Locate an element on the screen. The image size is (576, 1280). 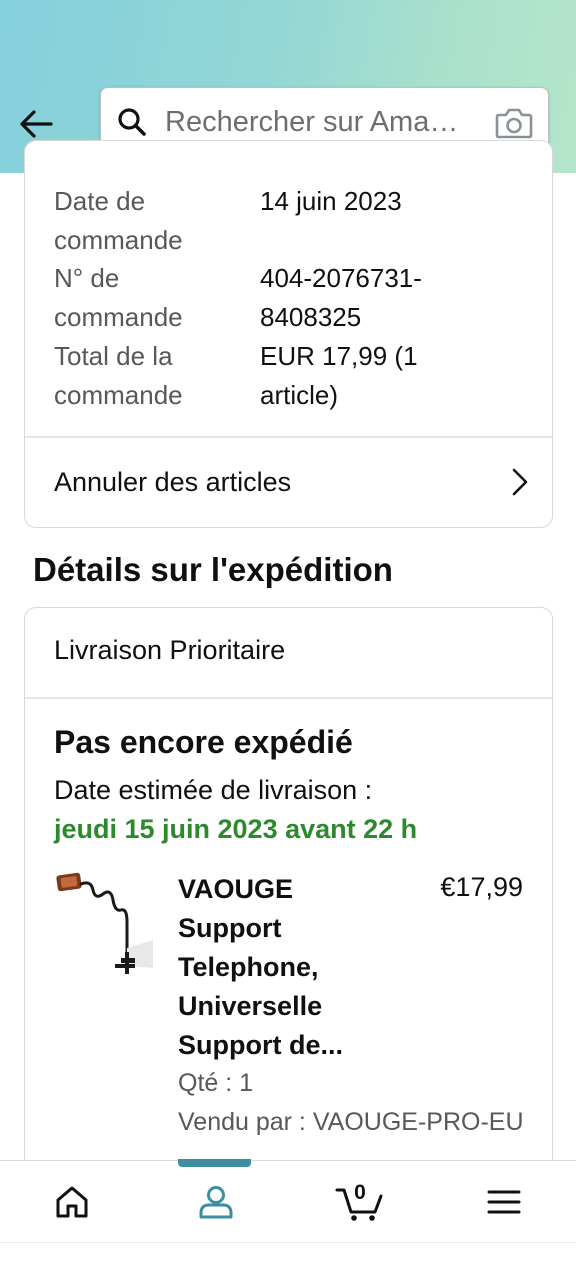
order-total-label: Total de la commande is located at coordinates (118, 375).